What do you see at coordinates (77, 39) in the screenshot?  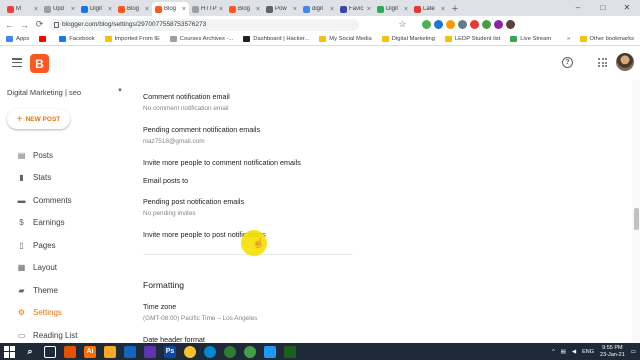 I see `bookmark-item: Facebook` at bounding box center [77, 39].